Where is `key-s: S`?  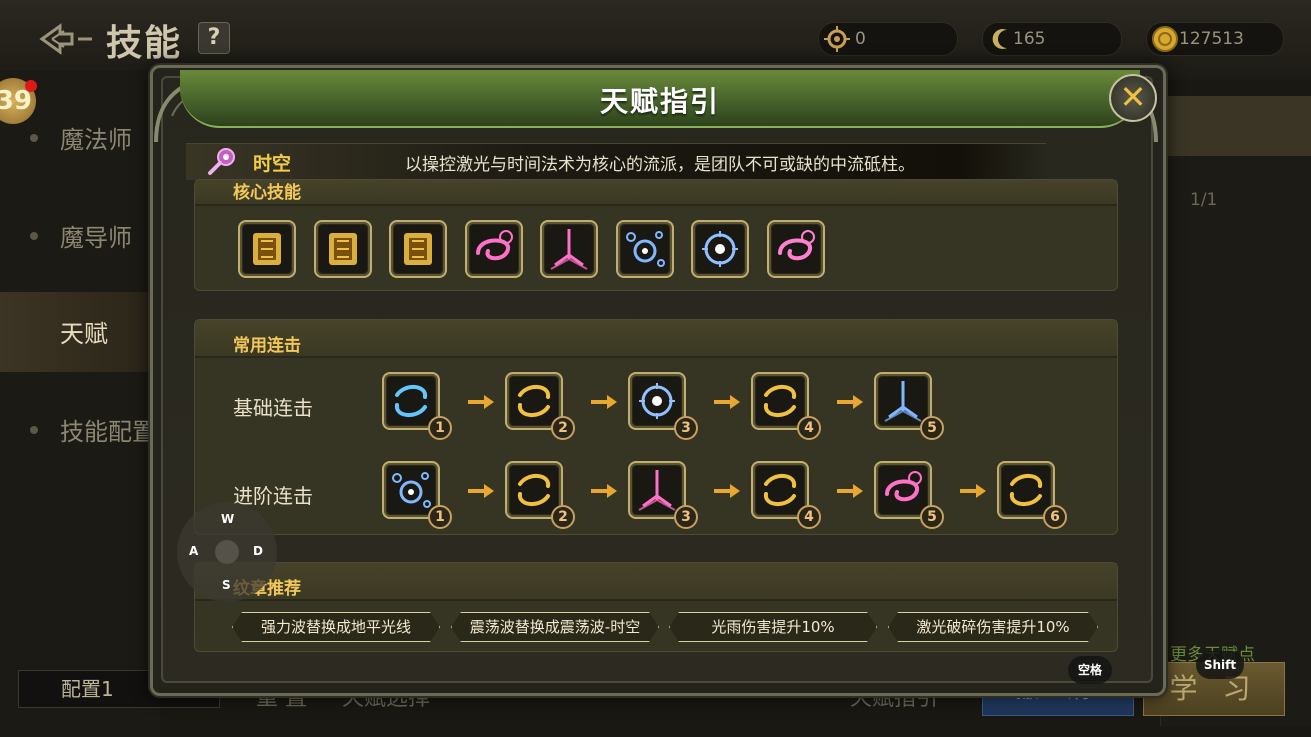 key-s: S is located at coordinates (226, 585).